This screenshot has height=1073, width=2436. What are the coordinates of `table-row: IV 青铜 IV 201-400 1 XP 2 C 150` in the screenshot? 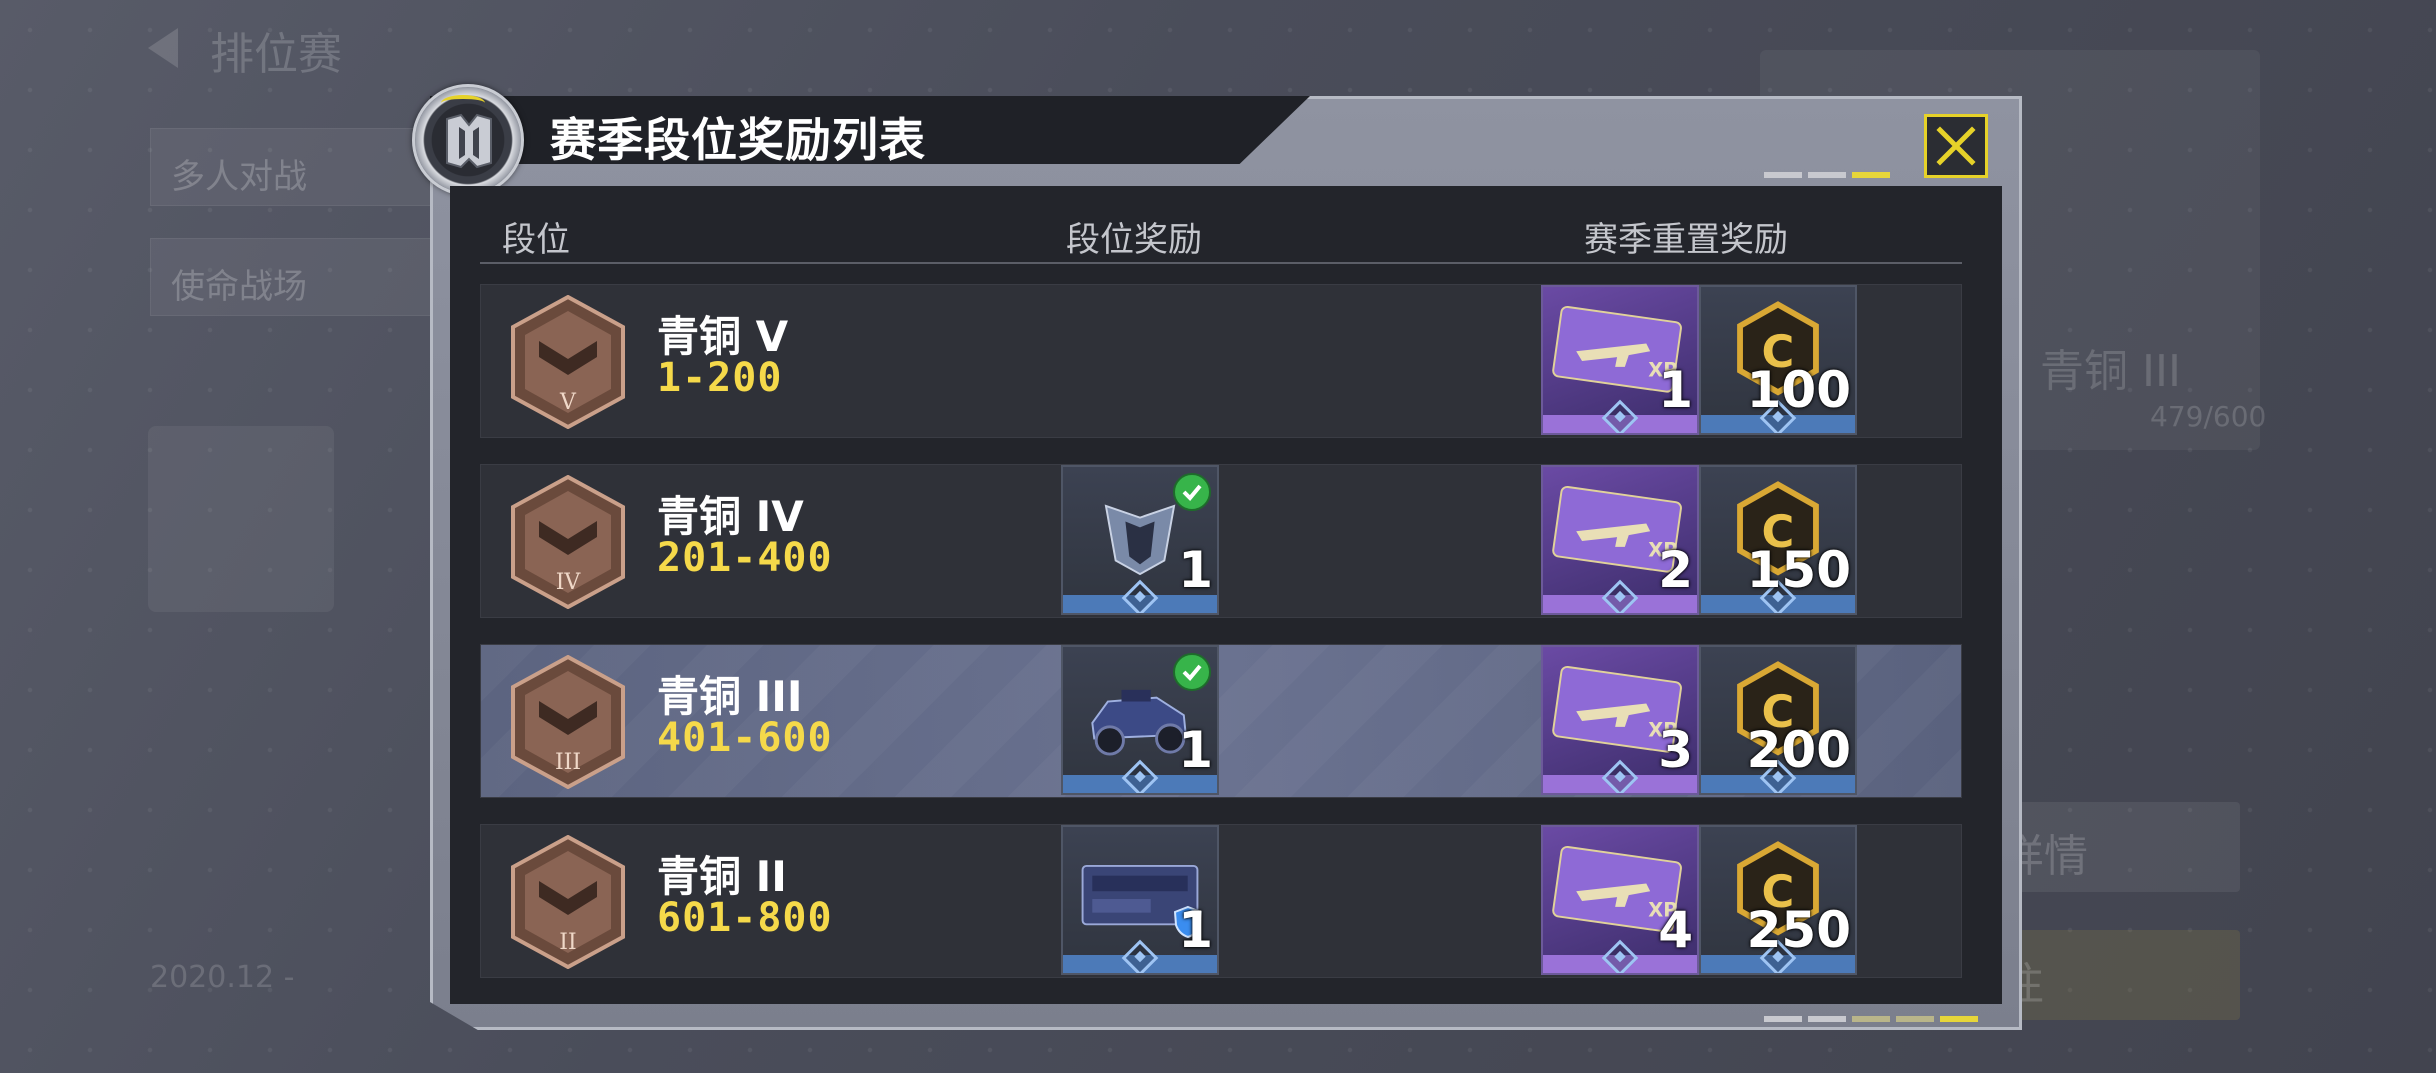 It's located at (1221, 541).